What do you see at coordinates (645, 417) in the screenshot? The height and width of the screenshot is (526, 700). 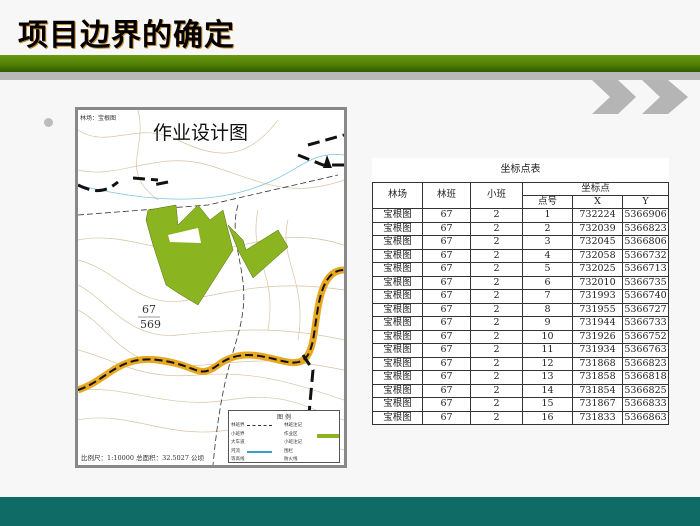 I see `cell-y: 5366863` at bounding box center [645, 417].